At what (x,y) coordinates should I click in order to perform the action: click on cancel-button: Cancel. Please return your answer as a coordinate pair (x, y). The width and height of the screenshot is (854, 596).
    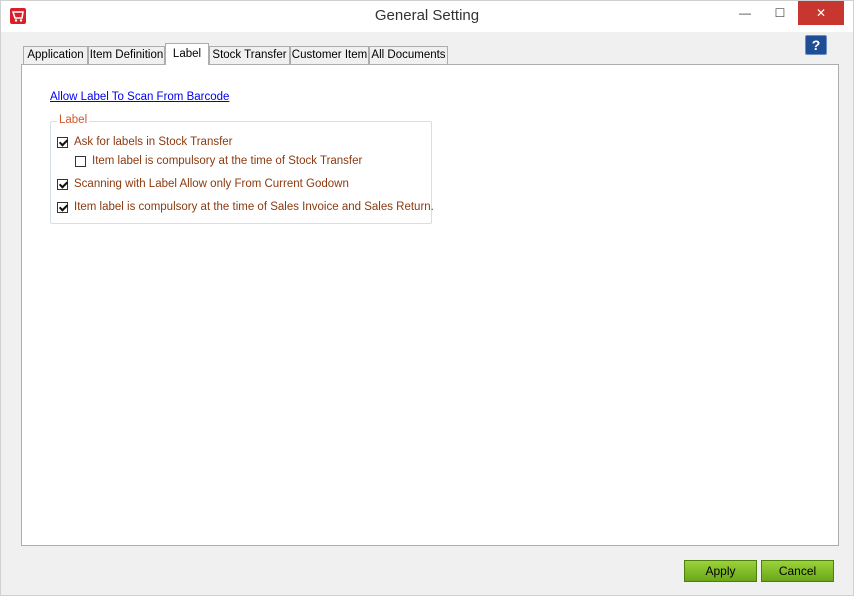
    Looking at the image, I should click on (797, 571).